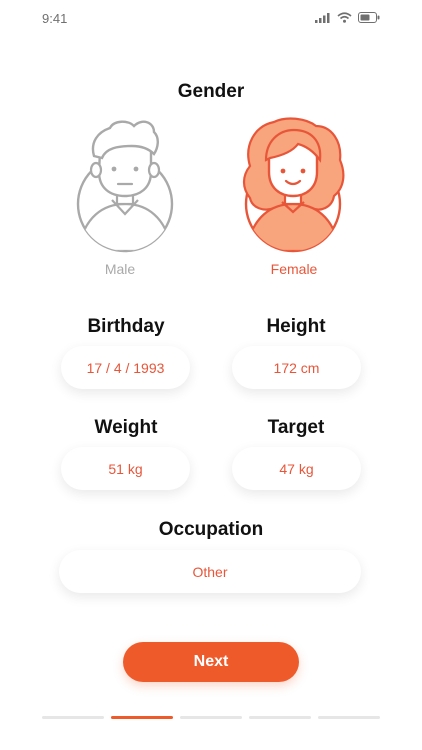  I want to click on next-button: Next, so click(211, 662).